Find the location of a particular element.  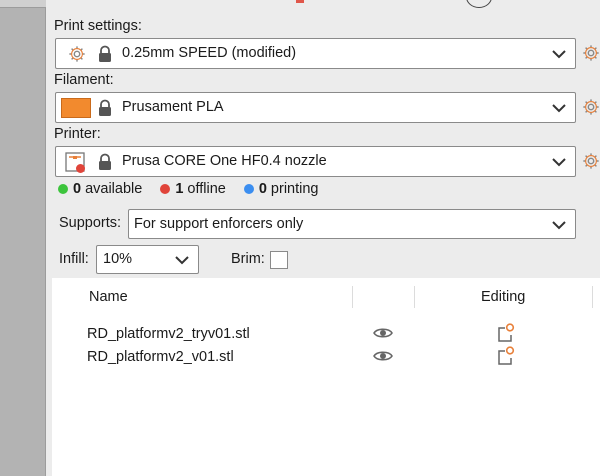

printer-status-row: 0 available 1 offline 0 printing is located at coordinates (197, 189).